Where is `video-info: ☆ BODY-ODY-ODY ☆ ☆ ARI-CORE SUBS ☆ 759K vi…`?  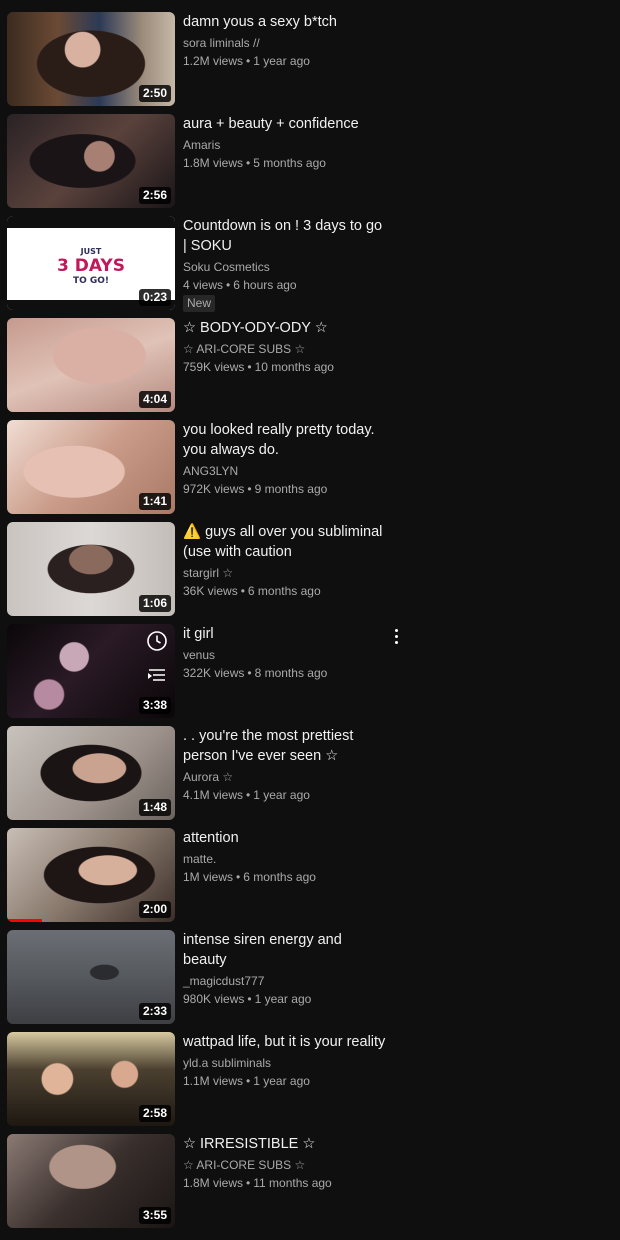 video-info: ☆ BODY-ODY-ODY ☆ ☆ ARI-CORE SUBS ☆ 759K vi… is located at coordinates (285, 347).